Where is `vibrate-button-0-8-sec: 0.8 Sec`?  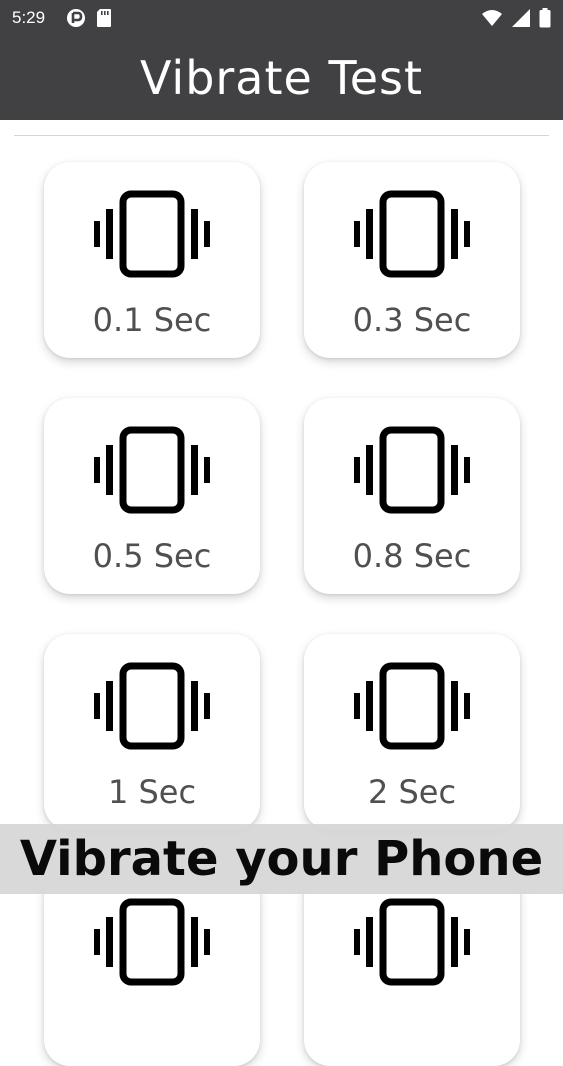
vibrate-button-0-8-sec: 0.8 Sec is located at coordinates (412, 496).